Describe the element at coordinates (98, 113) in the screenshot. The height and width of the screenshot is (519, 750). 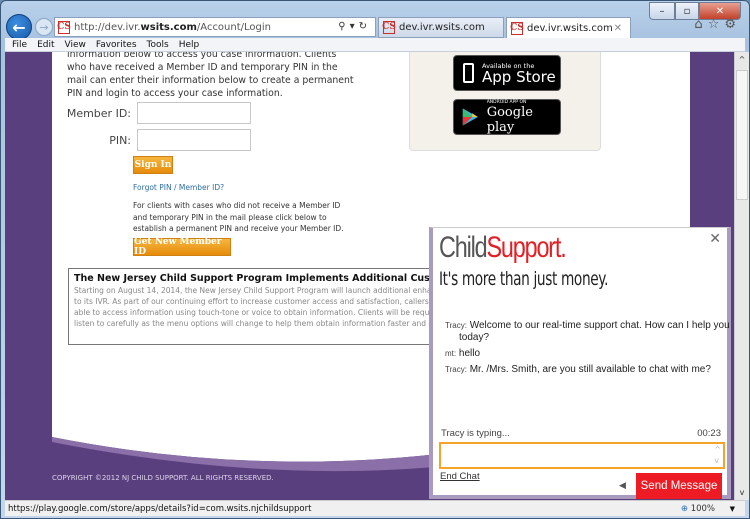
I see `member-id-label: Member ID:` at that location.